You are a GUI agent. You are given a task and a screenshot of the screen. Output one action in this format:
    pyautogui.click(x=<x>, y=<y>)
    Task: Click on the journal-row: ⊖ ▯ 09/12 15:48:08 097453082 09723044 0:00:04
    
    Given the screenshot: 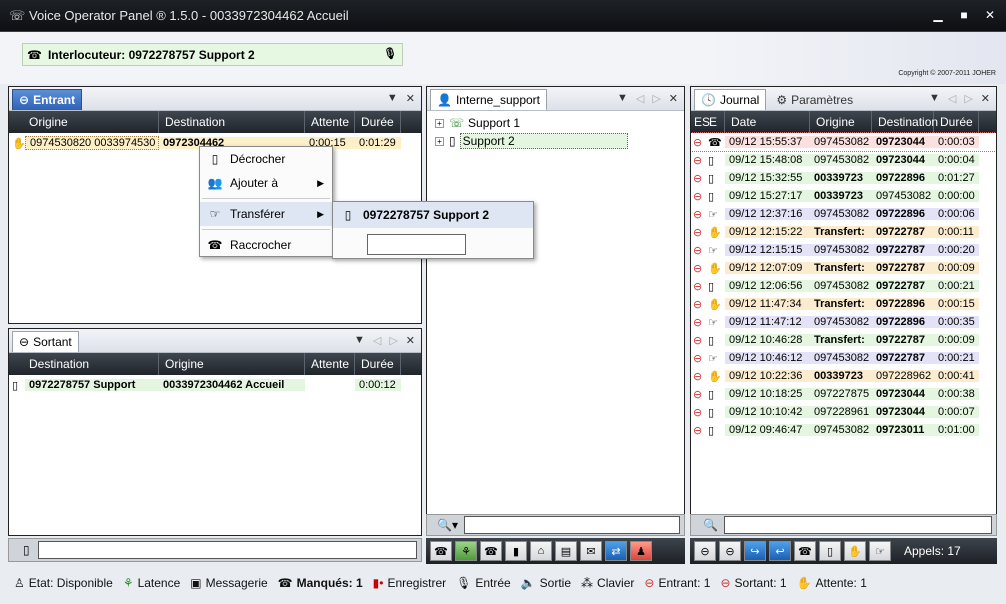 What is the action you would take?
    pyautogui.click(x=843, y=160)
    